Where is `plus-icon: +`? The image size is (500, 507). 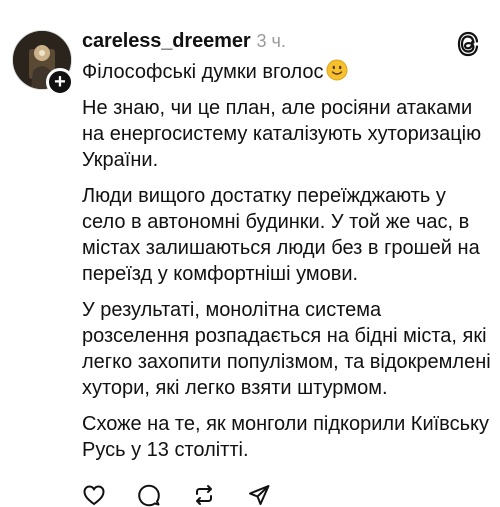
plus-icon: + is located at coordinates (60, 82).